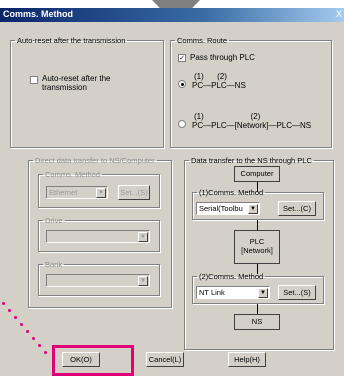 The width and height of the screenshot is (344, 376). What do you see at coordinates (257, 241) in the screenshot?
I see `plc-label: PLC` at bounding box center [257, 241].